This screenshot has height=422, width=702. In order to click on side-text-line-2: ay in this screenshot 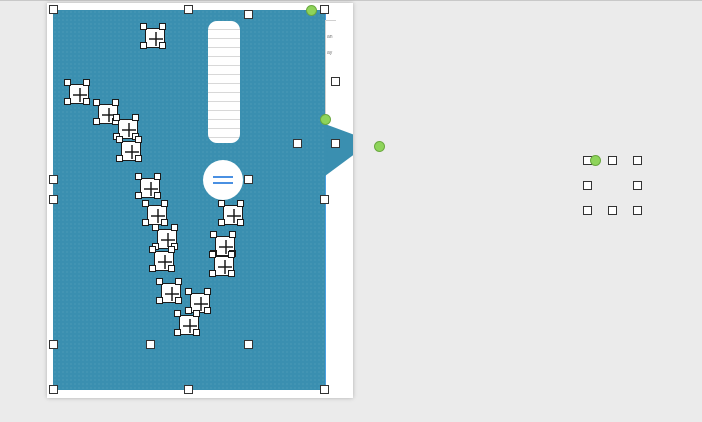, I will do `click(330, 53)`.